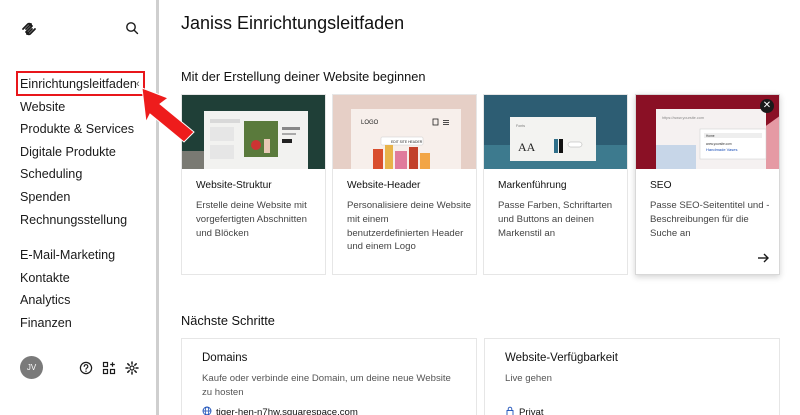 Image resolution: width=800 pixels, height=415 pixels. Describe the element at coordinates (370, 123) in the screenshot. I see `header-logo-text: LOGO` at that location.